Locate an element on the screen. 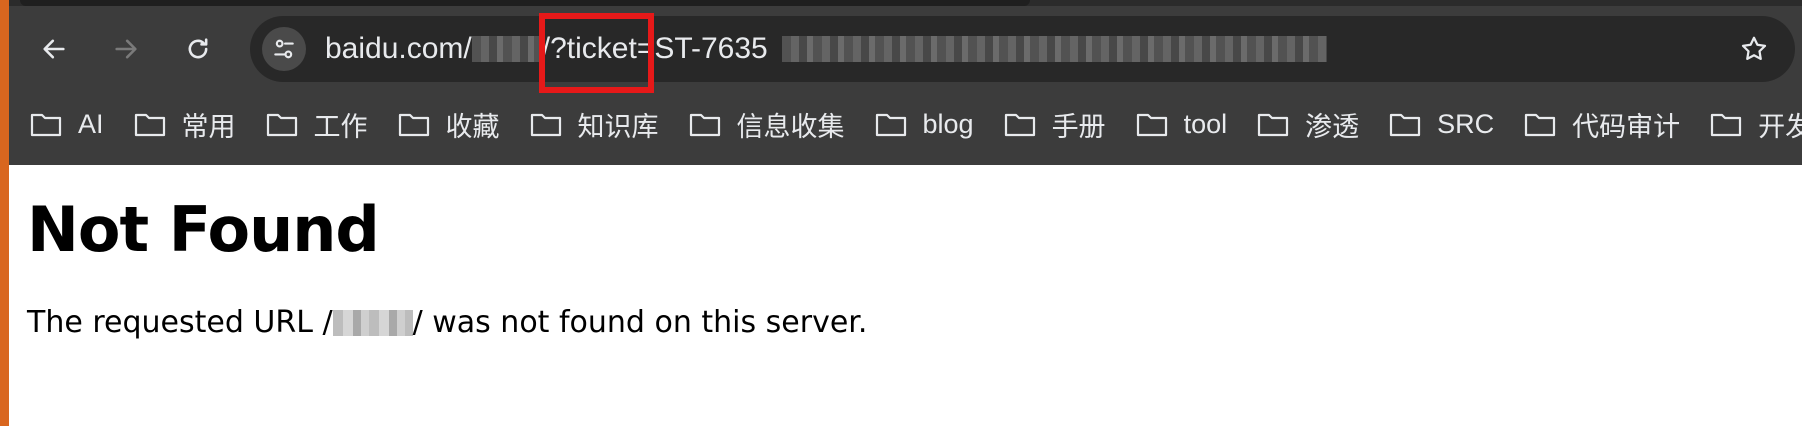 The image size is (1802, 426). bookmark-folder-blog: blog is located at coordinates (924, 124).